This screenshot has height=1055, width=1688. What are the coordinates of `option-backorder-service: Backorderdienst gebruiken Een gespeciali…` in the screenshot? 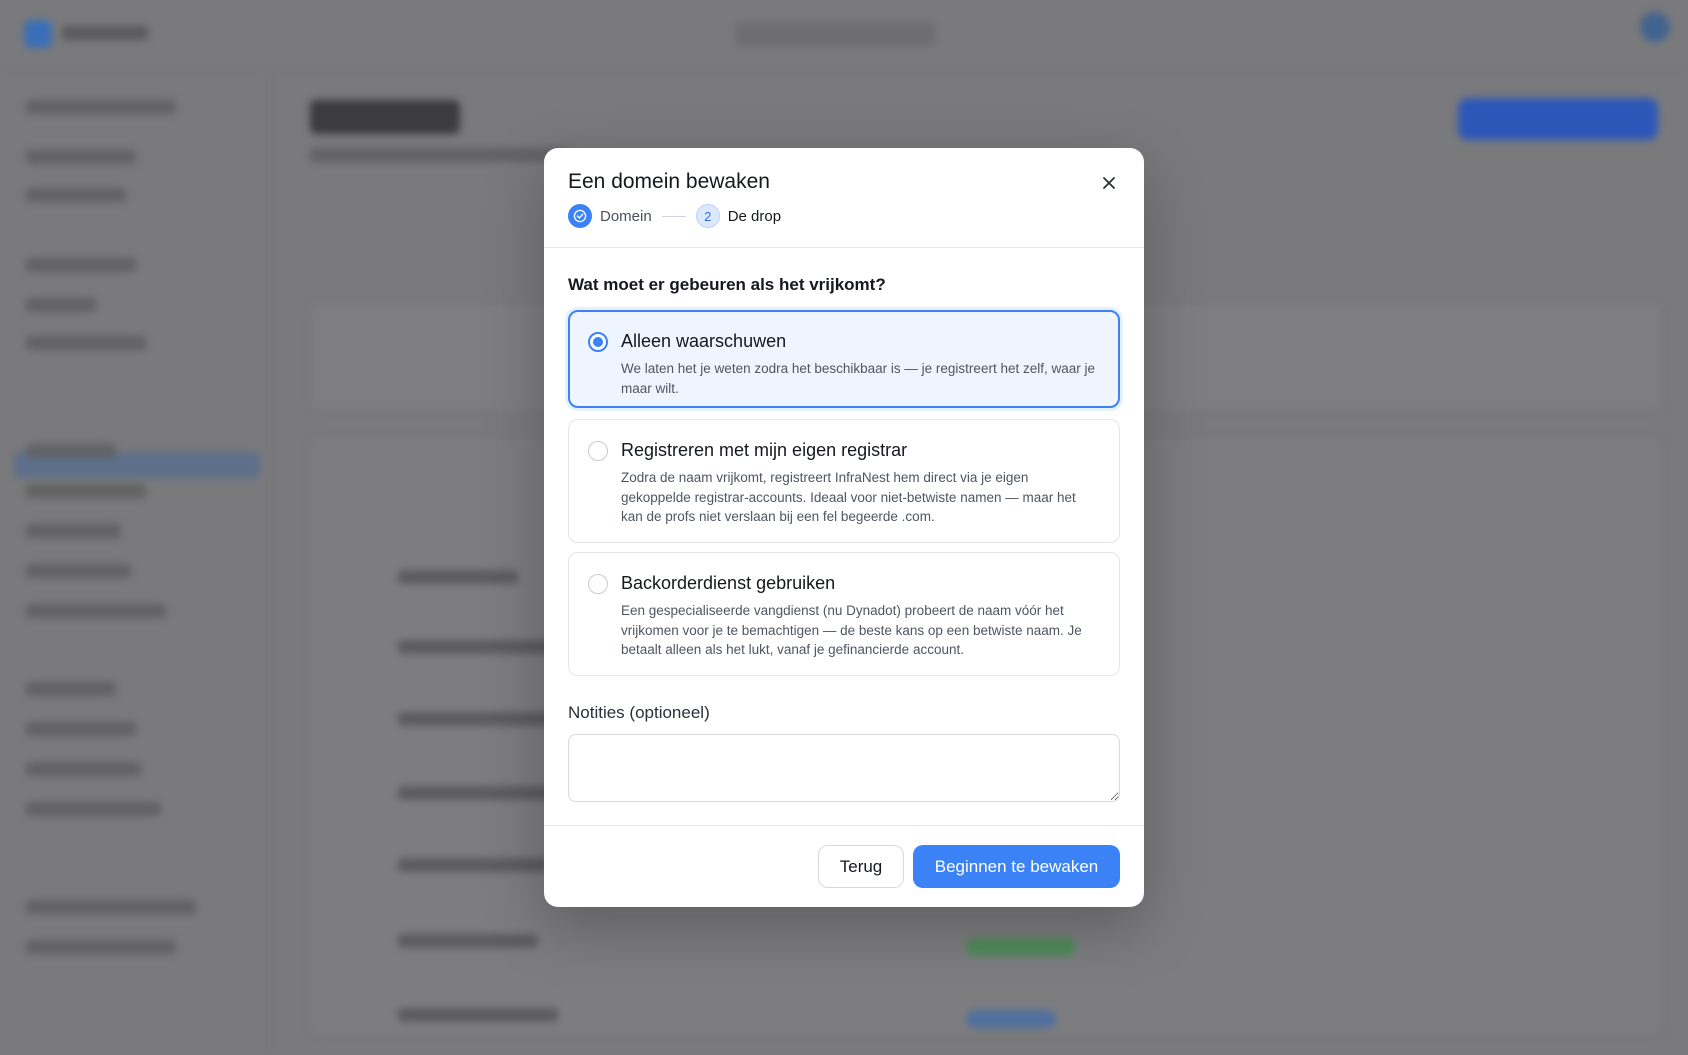 It's located at (844, 614).